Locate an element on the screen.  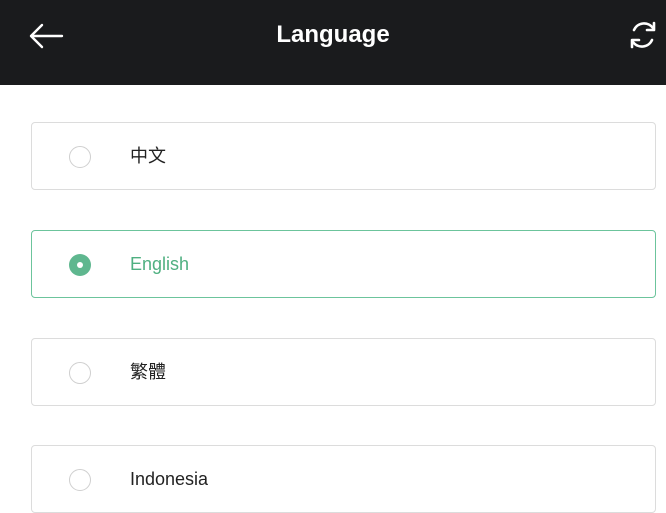
language-option-indonesia: Indonesia is located at coordinates (343, 479).